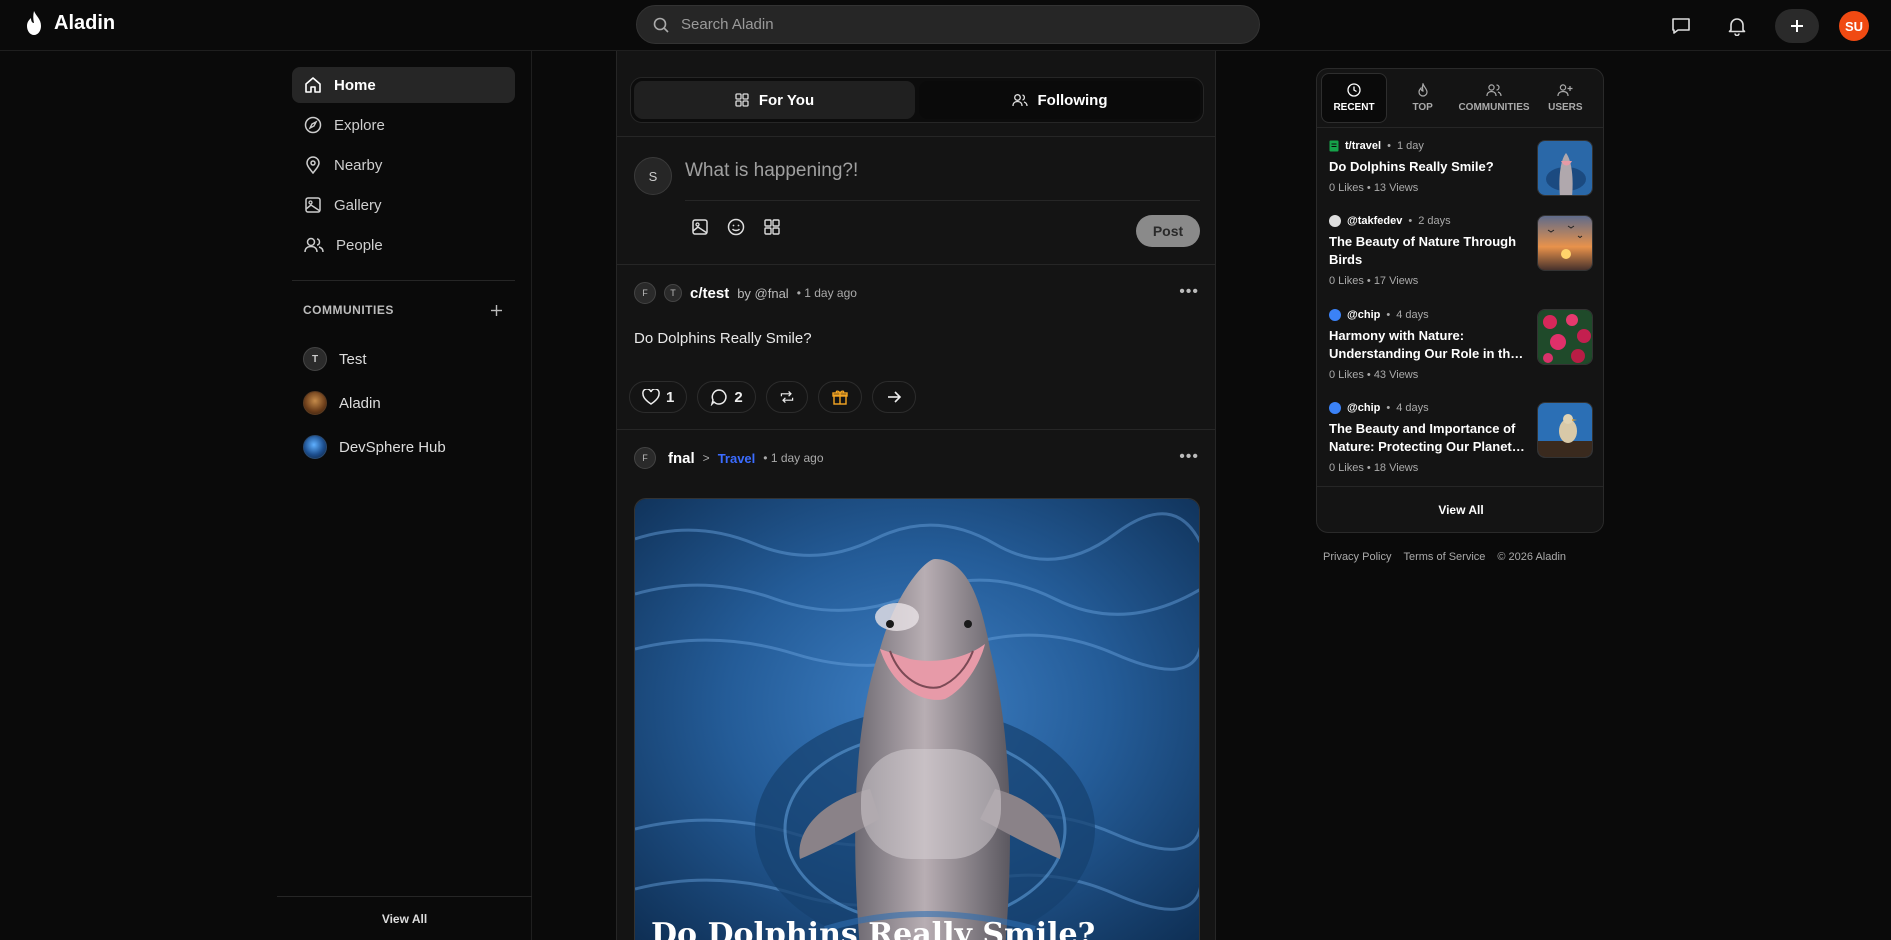  What do you see at coordinates (1374, 221) in the screenshot?
I see `item-source: @takfedev` at bounding box center [1374, 221].